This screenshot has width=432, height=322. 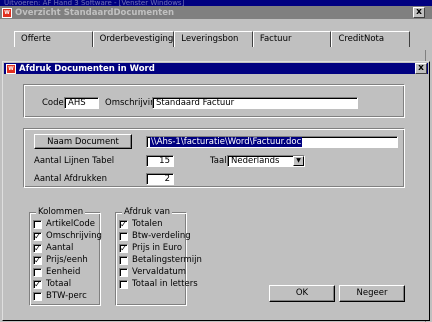 What do you see at coordinates (61, 212) in the screenshot?
I see `kolommen-title: Kolommen` at bounding box center [61, 212].